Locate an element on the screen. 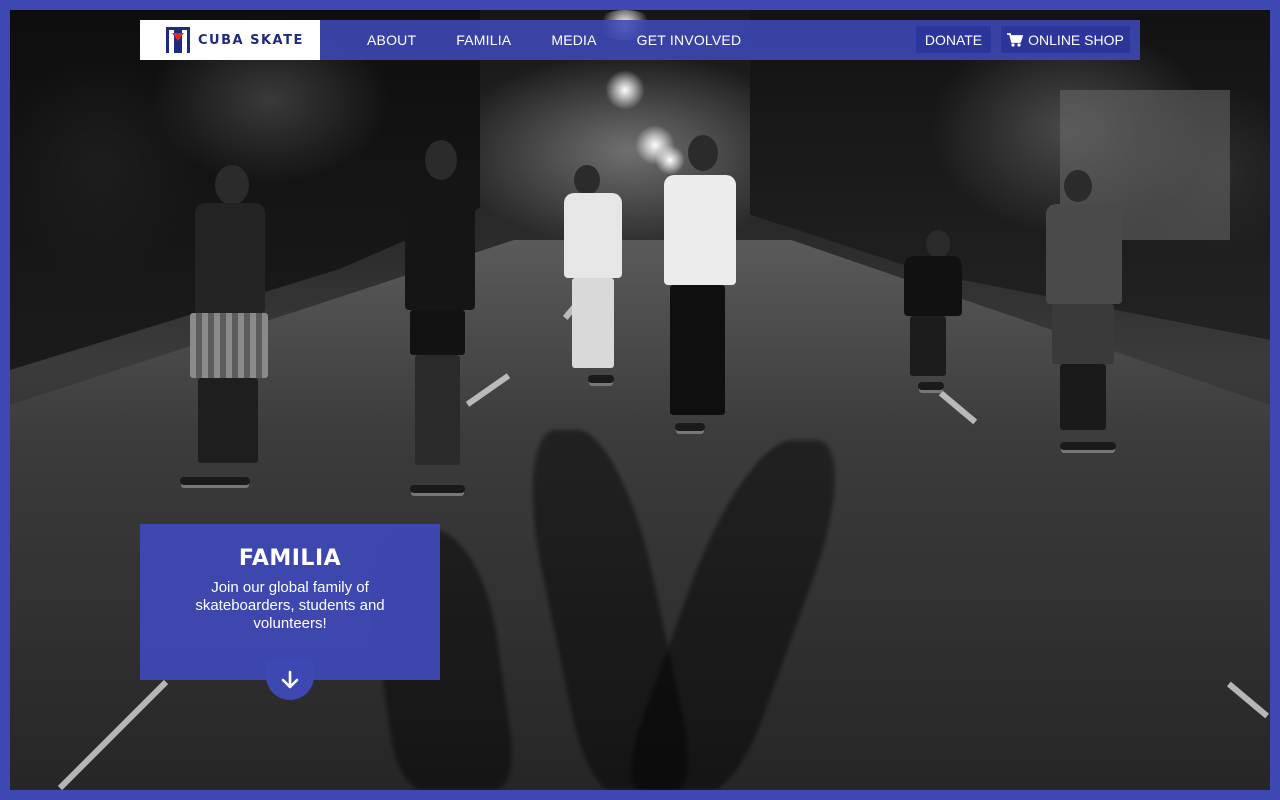 Image resolution: width=1280 pixels, height=800 pixels. nav-item-familia: FAMILIA is located at coordinates (483, 40).